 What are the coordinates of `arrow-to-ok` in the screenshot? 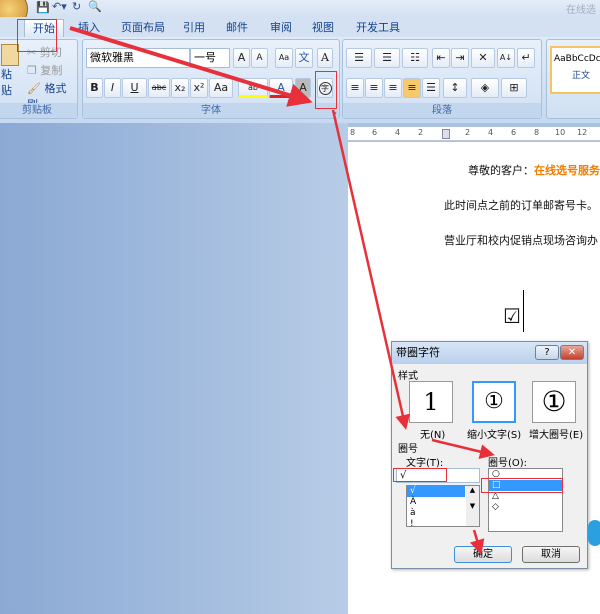 It's located at (477, 542).